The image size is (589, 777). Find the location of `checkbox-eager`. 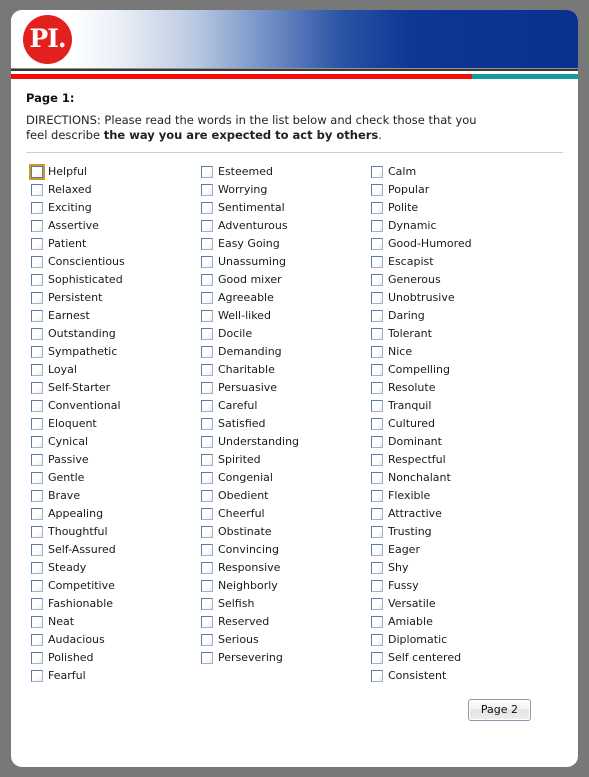

checkbox-eager is located at coordinates (377, 550).